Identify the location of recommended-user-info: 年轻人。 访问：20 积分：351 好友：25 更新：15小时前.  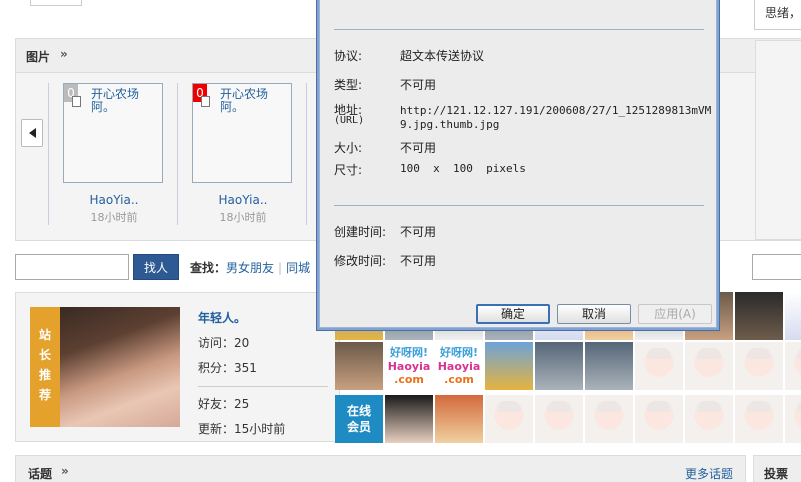
(263, 373).